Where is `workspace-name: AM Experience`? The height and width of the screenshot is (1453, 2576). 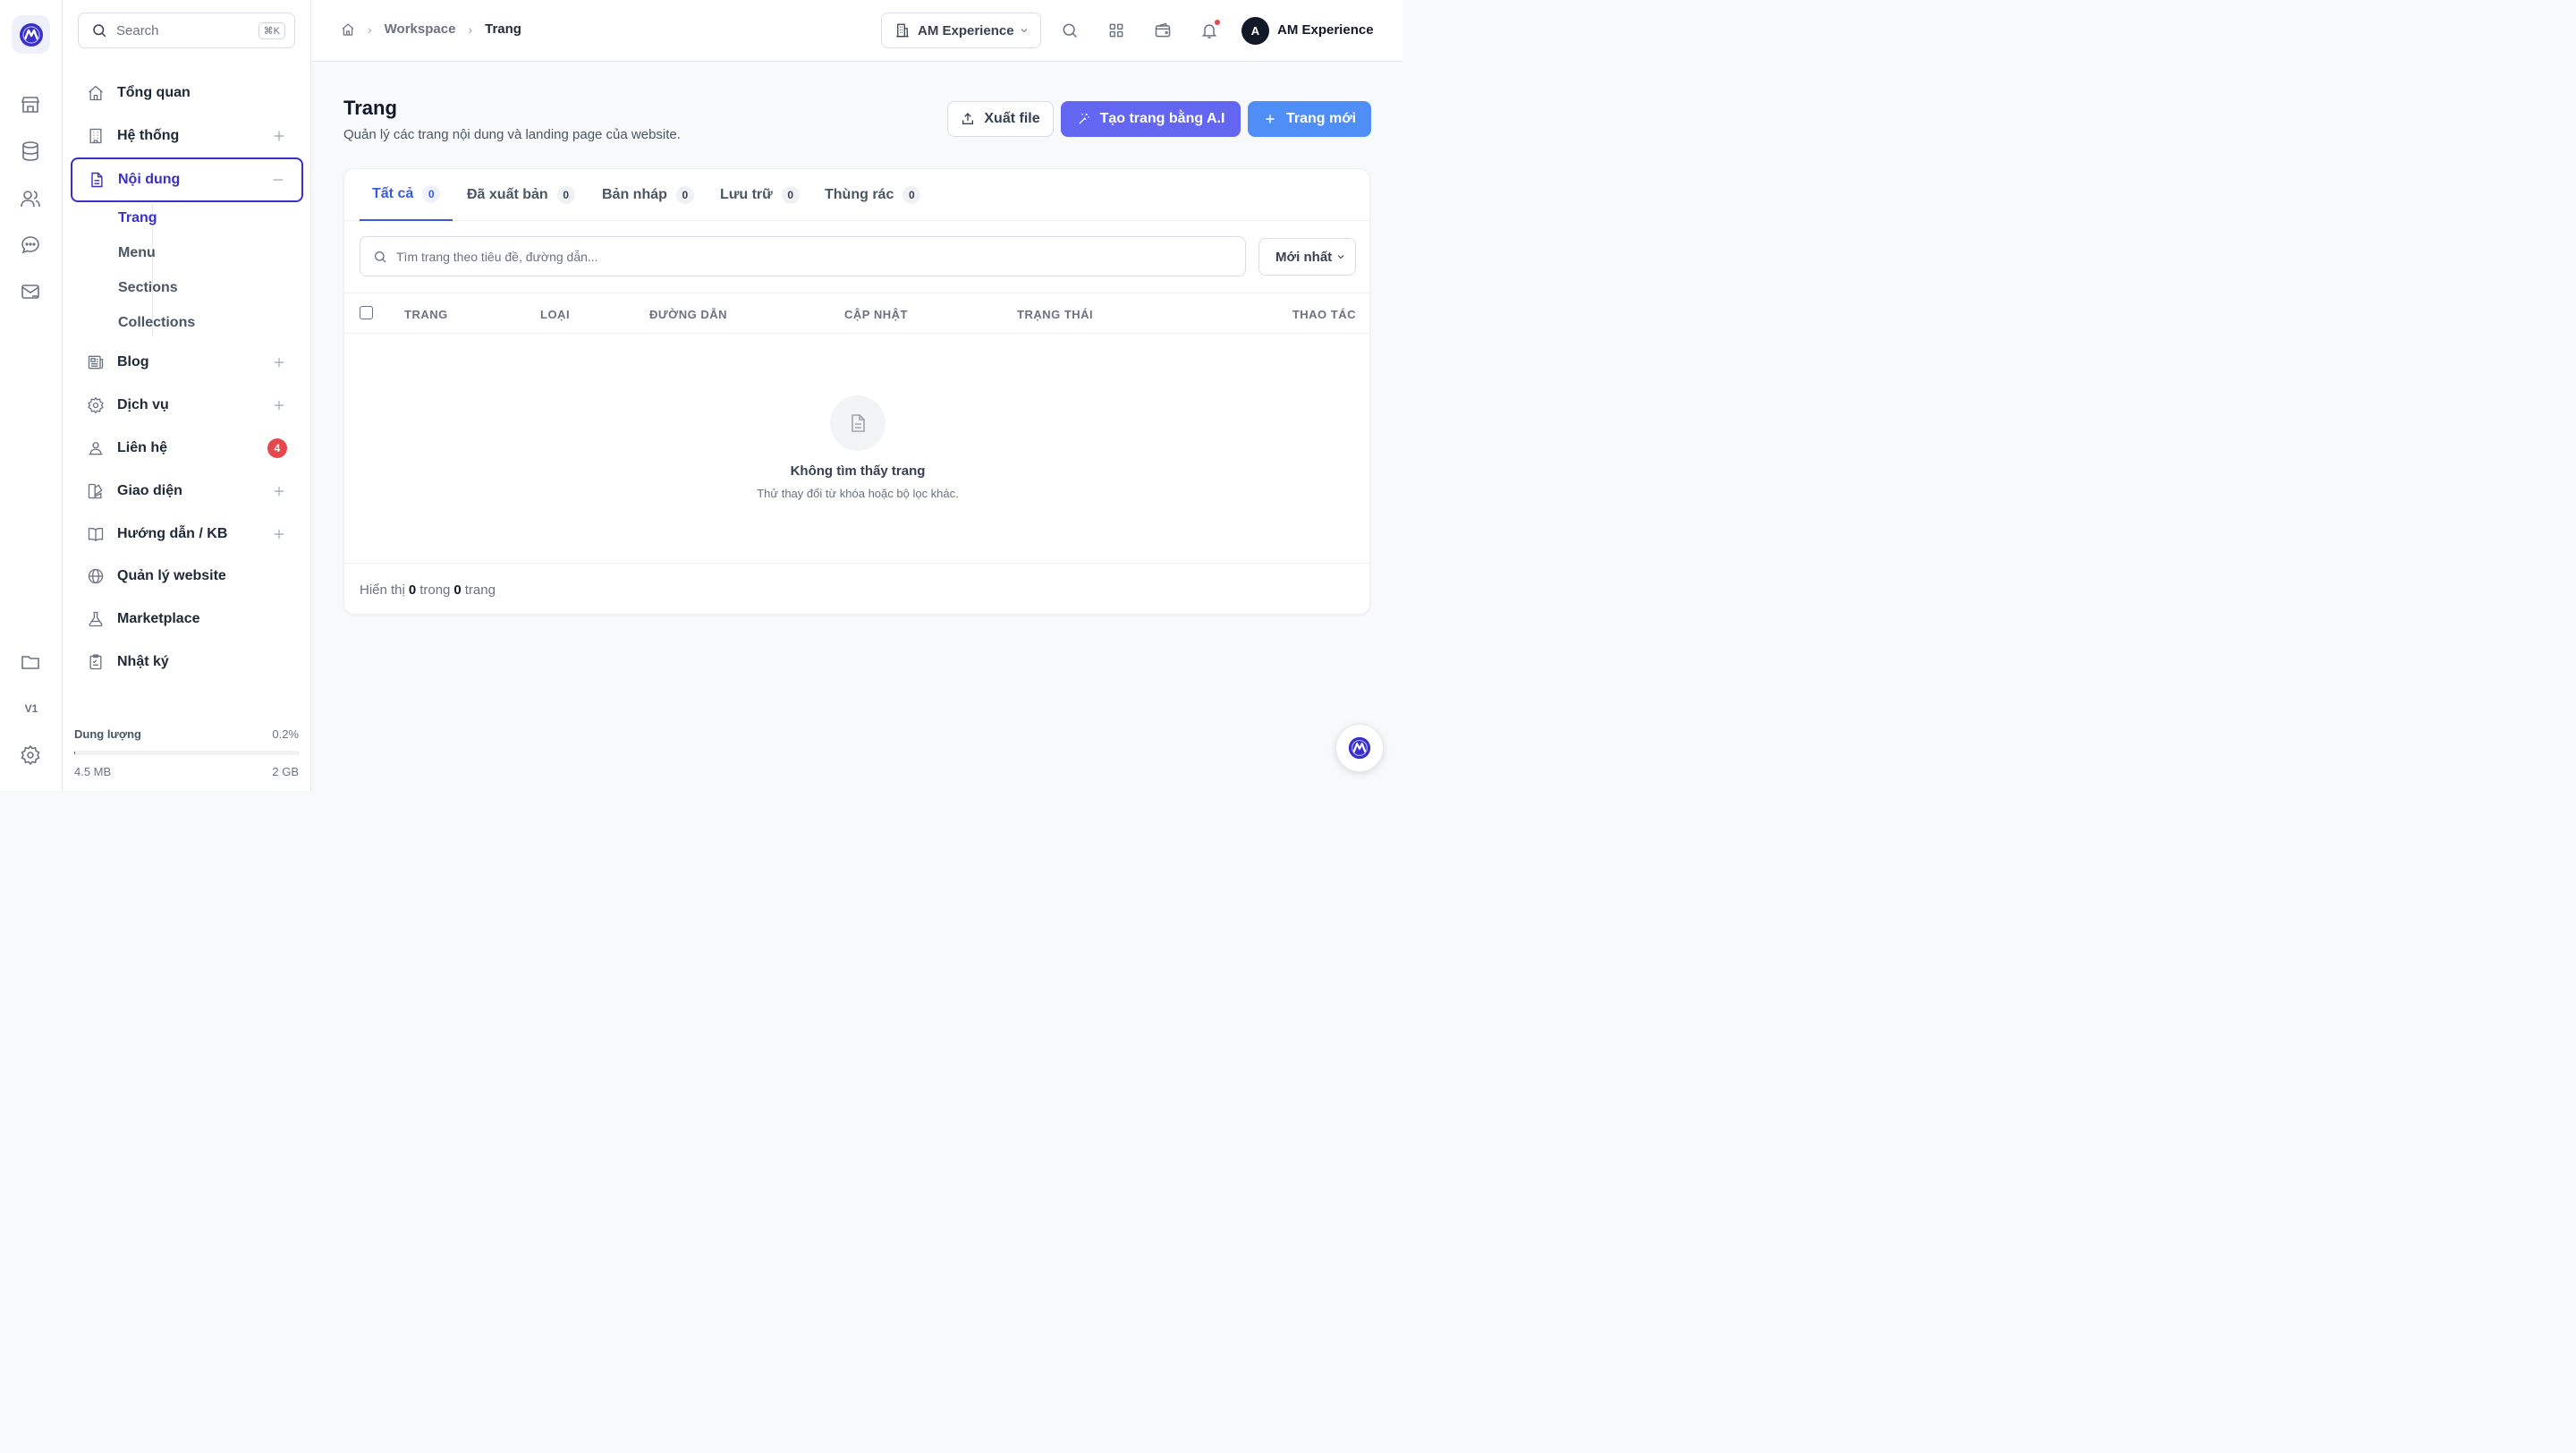 workspace-name: AM Experience is located at coordinates (966, 30).